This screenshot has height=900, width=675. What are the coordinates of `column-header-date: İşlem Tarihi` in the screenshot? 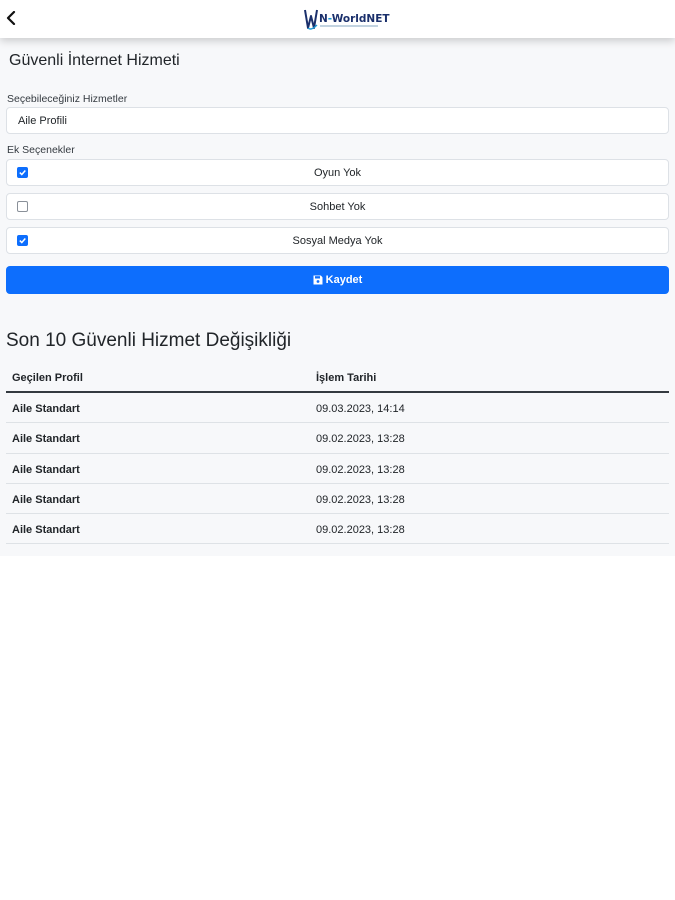 It's located at (346, 378).